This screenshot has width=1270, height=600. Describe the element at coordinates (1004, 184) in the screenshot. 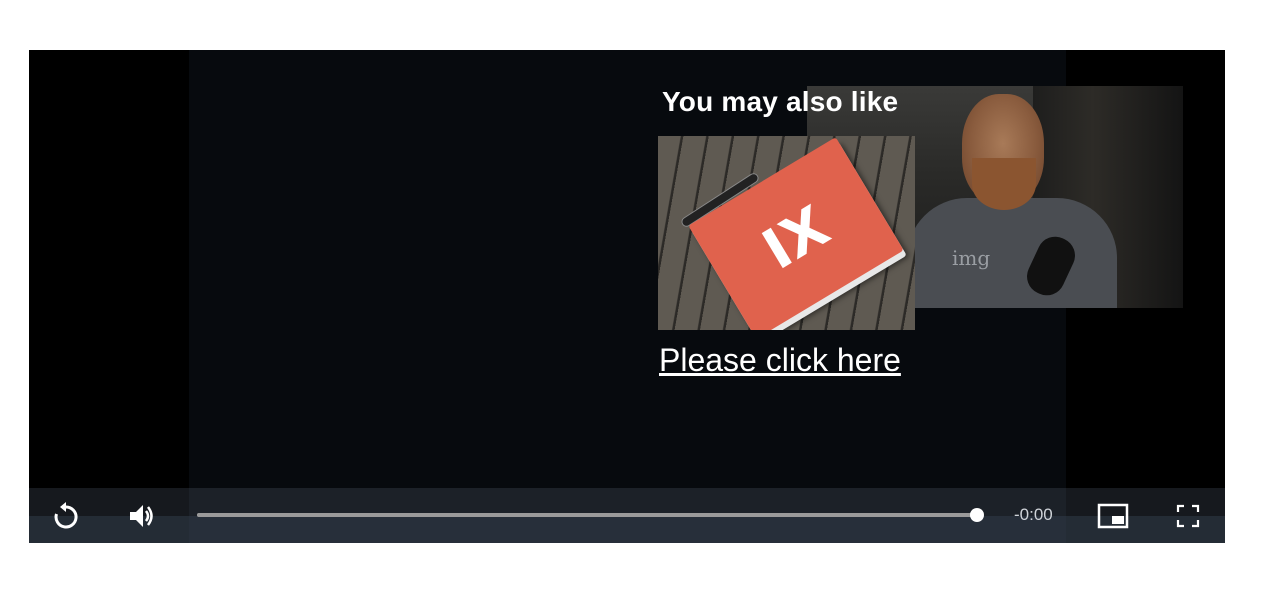

I see `background-beard` at that location.